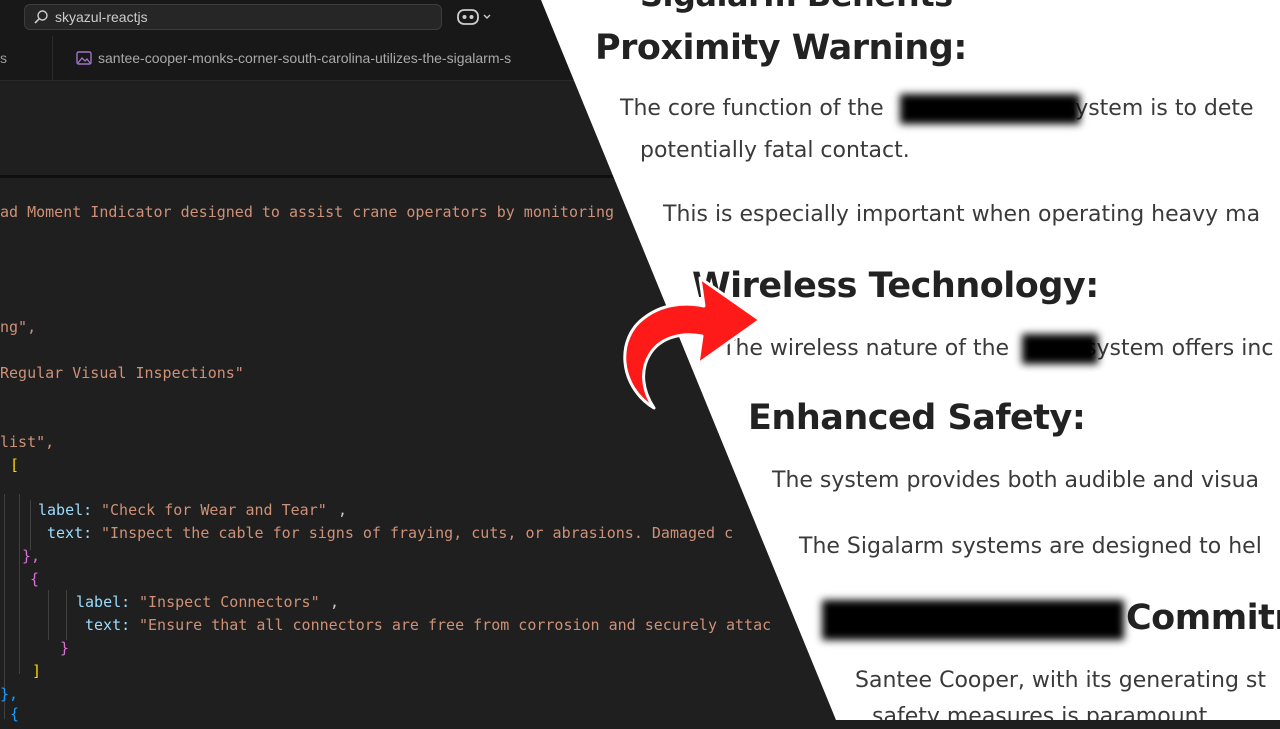 This screenshot has width=1280, height=729. I want to click on code-bracket: ], so click(37, 671).